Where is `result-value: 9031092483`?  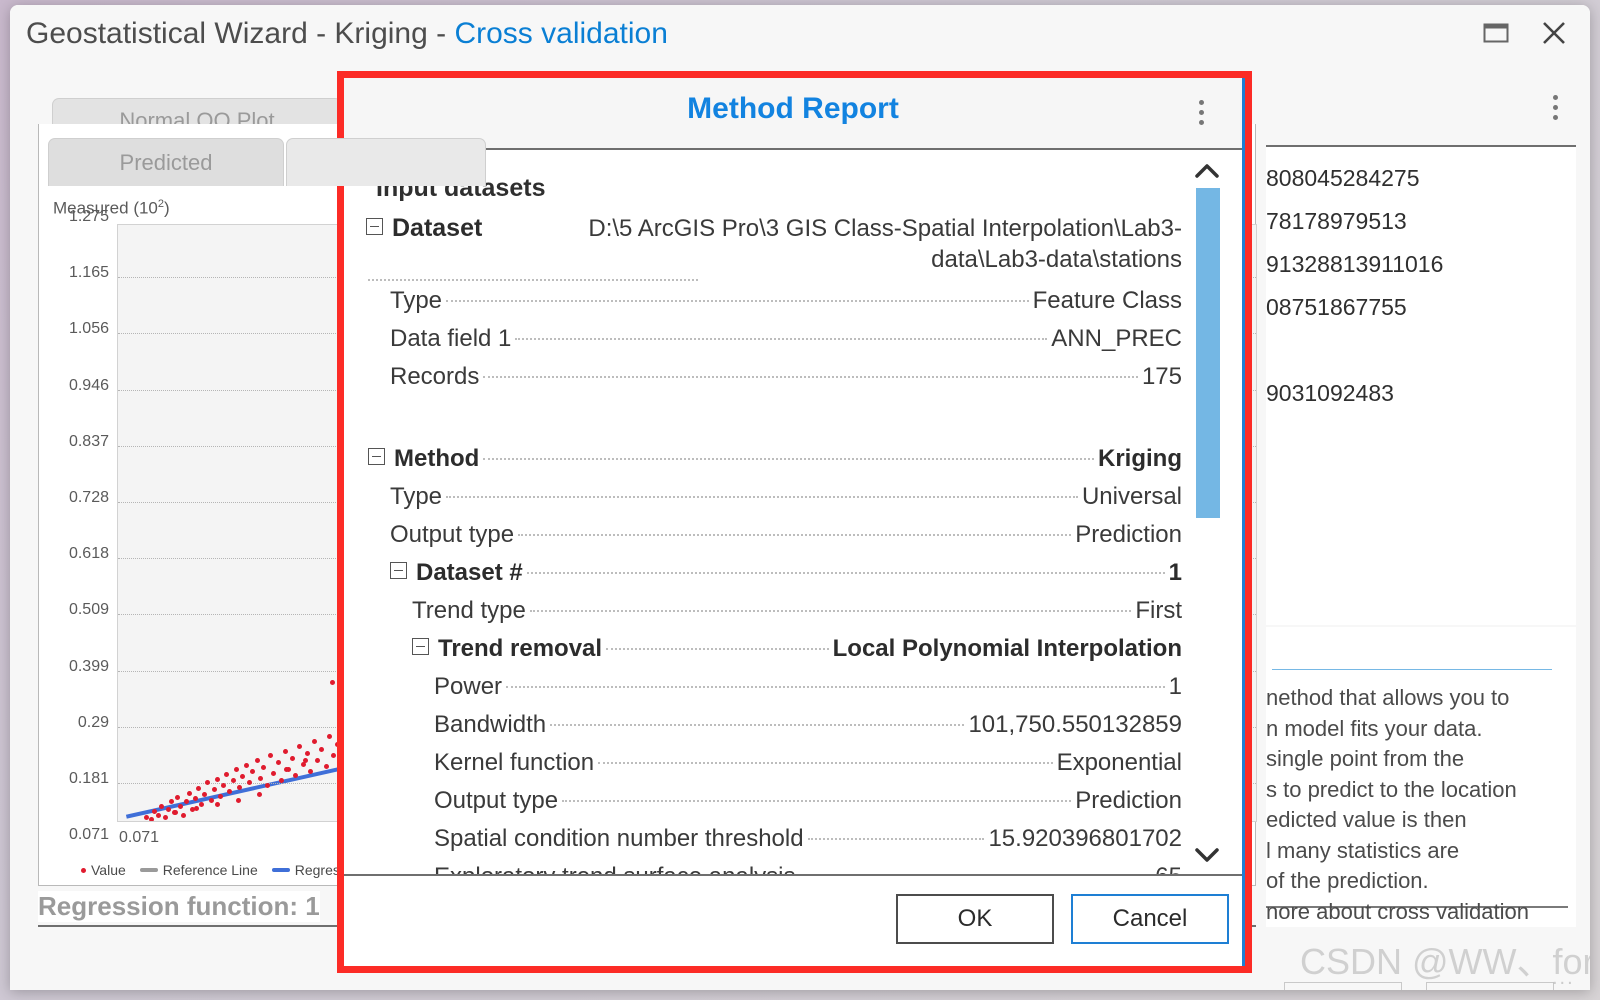
result-value: 9031092483 is located at coordinates (1330, 393).